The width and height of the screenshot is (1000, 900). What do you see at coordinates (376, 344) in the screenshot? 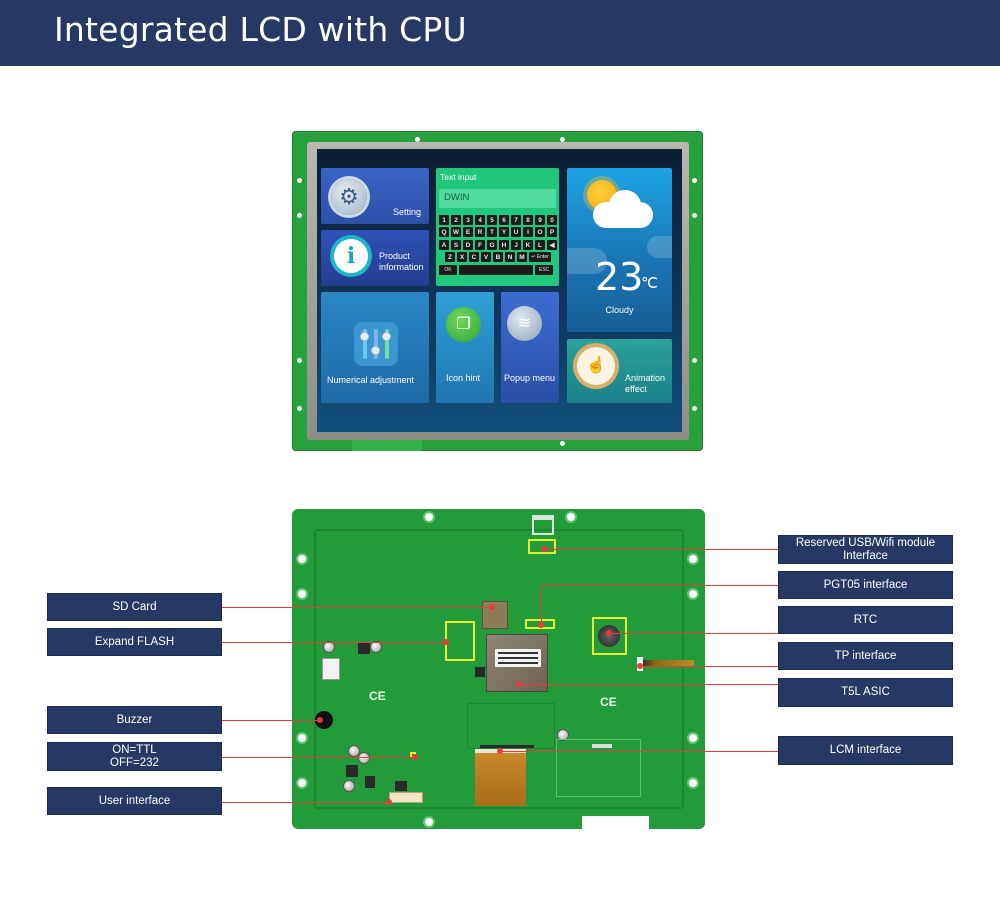
I see `sliders-icon` at bounding box center [376, 344].